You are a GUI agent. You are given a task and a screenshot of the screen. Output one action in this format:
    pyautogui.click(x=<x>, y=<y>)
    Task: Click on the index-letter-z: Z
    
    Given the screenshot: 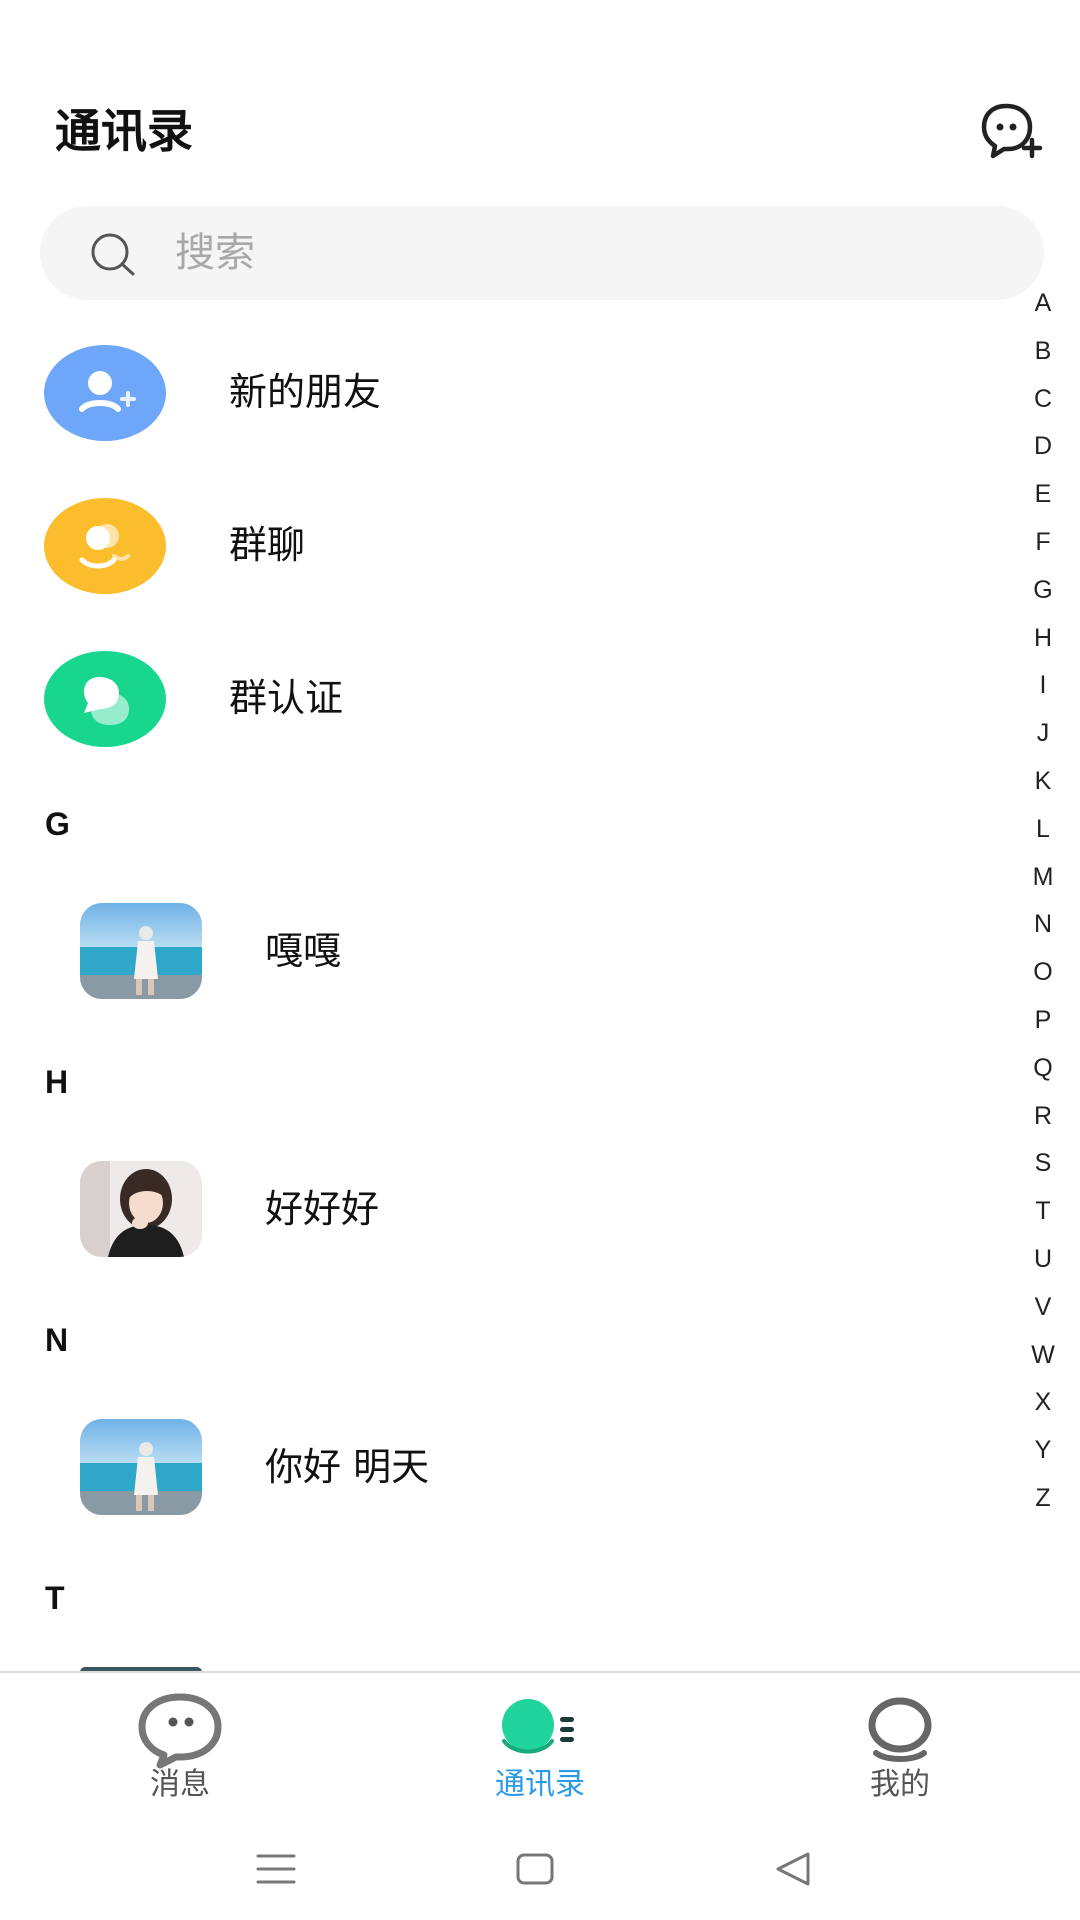 What is the action you would take?
    pyautogui.click(x=1043, y=1499)
    